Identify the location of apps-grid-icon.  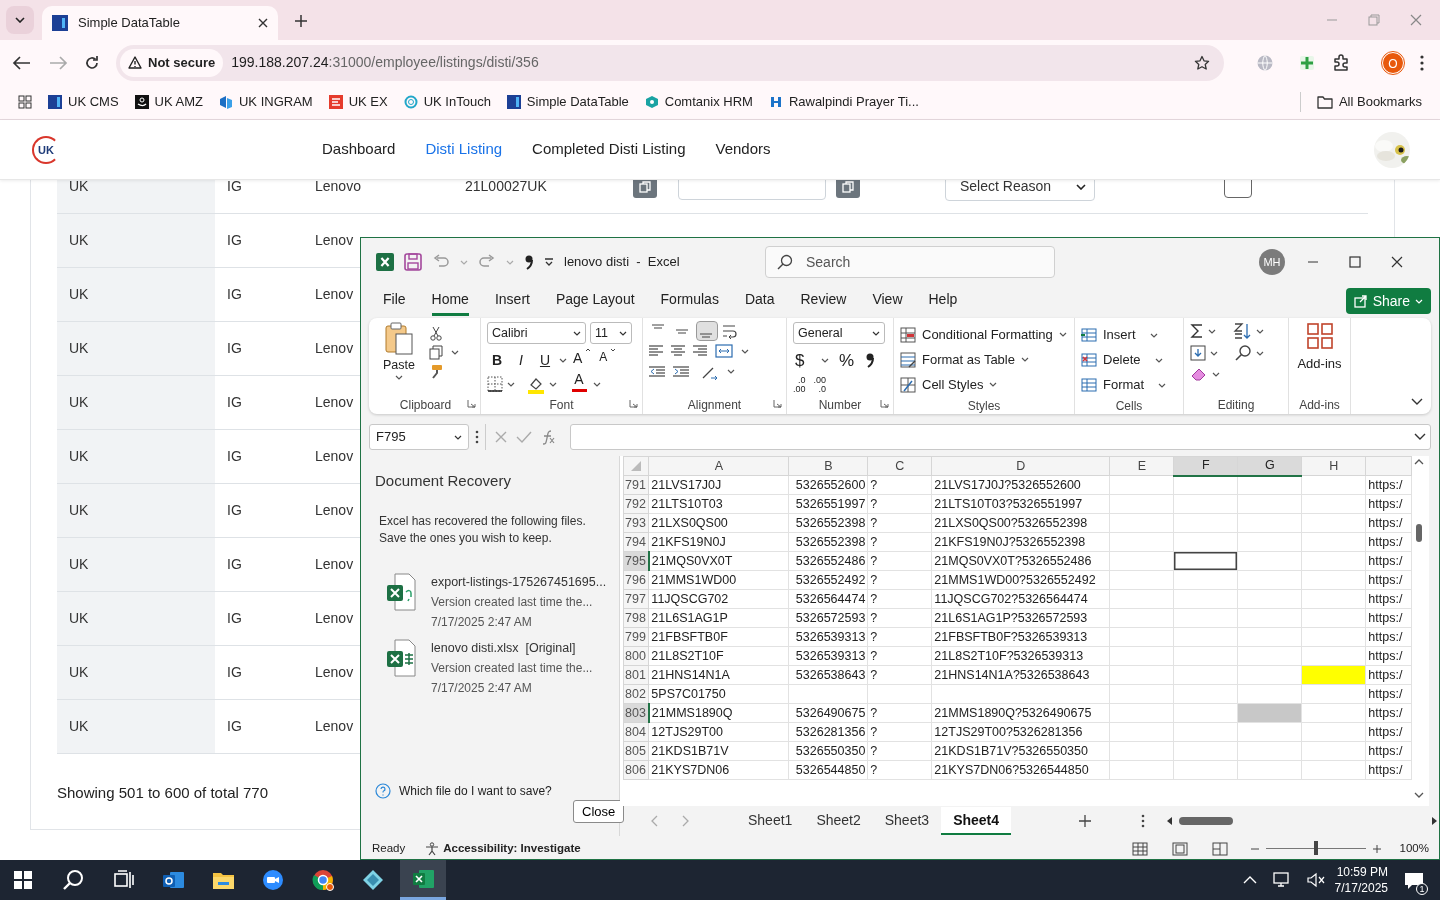
(25, 102).